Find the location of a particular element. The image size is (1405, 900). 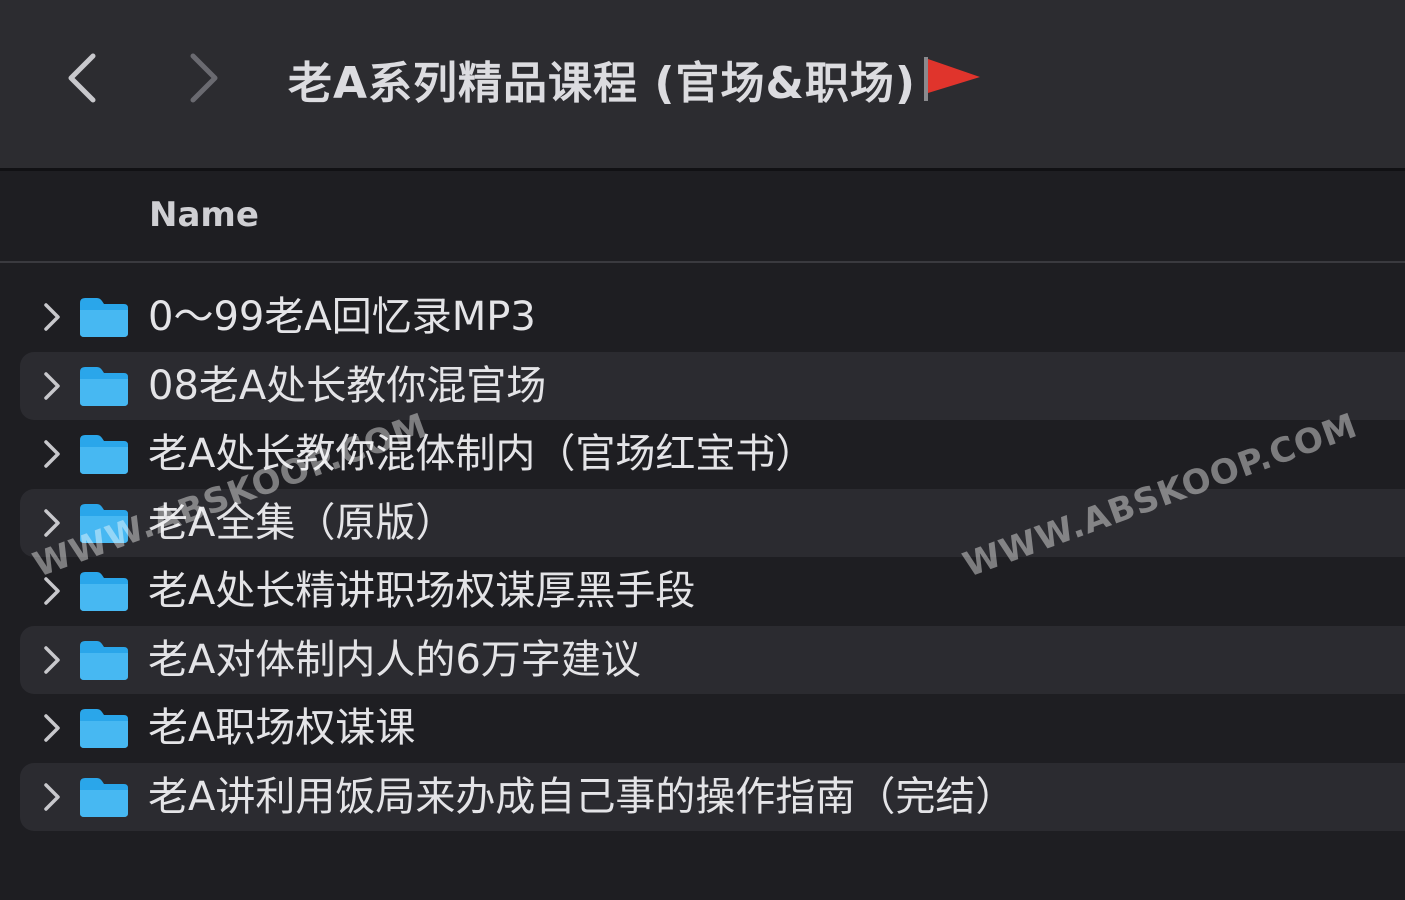

forward-button is located at coordinates (204, 78).